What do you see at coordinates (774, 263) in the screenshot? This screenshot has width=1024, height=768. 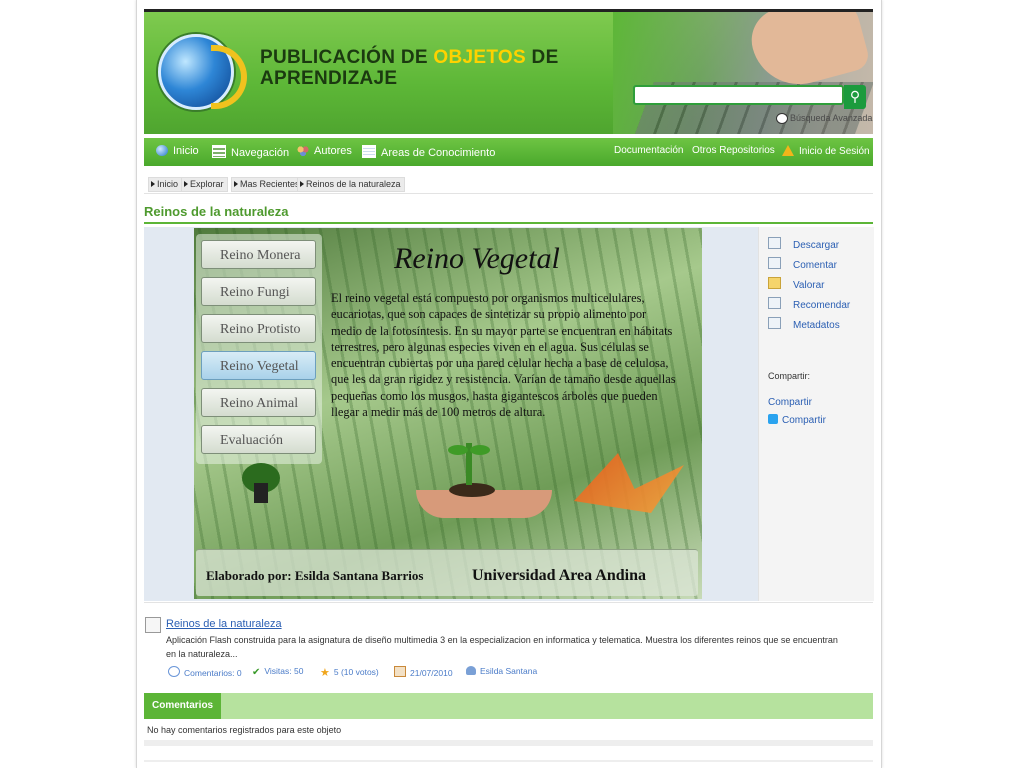 I see `comment-icon` at bounding box center [774, 263].